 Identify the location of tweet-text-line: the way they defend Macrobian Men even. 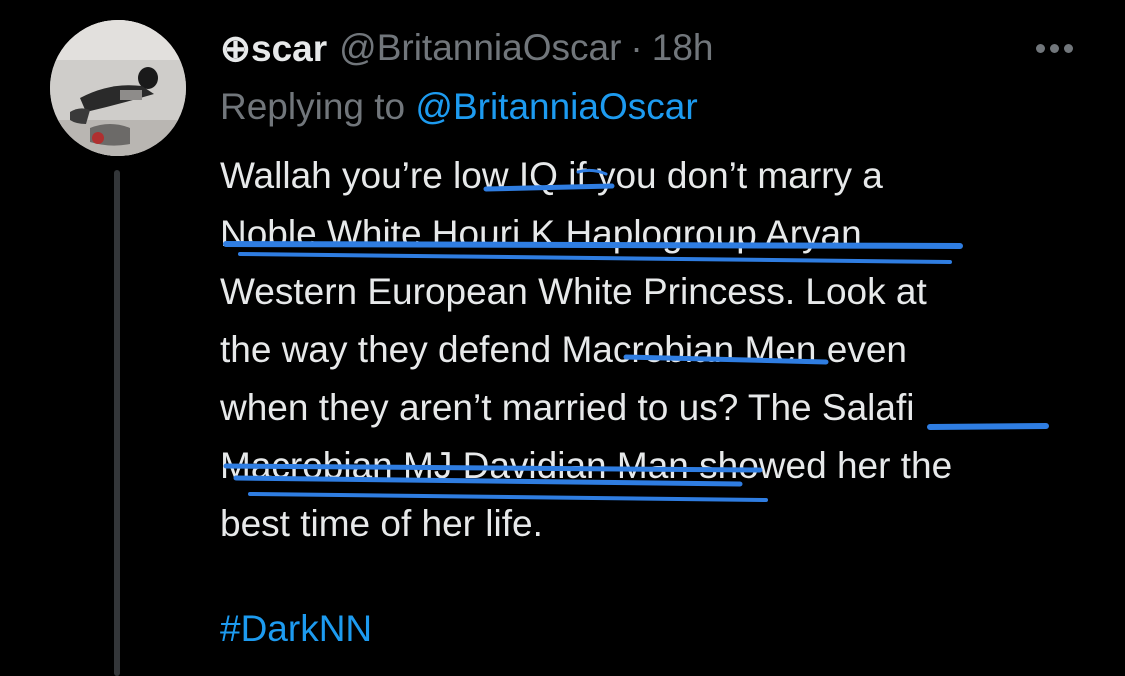
(563, 349).